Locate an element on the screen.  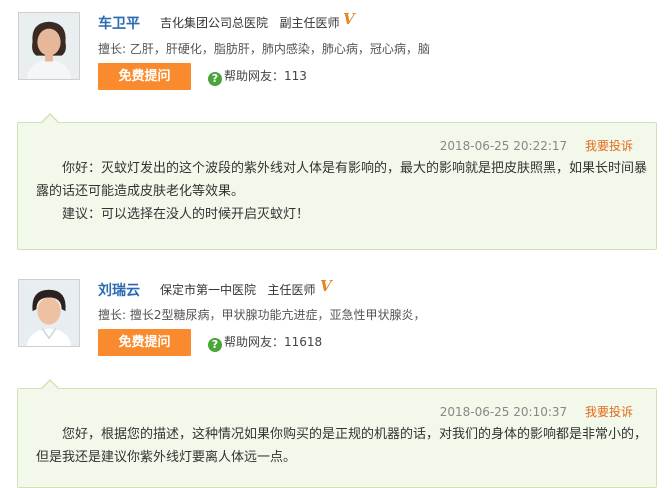
helped-label: 帮助网友：113 is located at coordinates (265, 76).